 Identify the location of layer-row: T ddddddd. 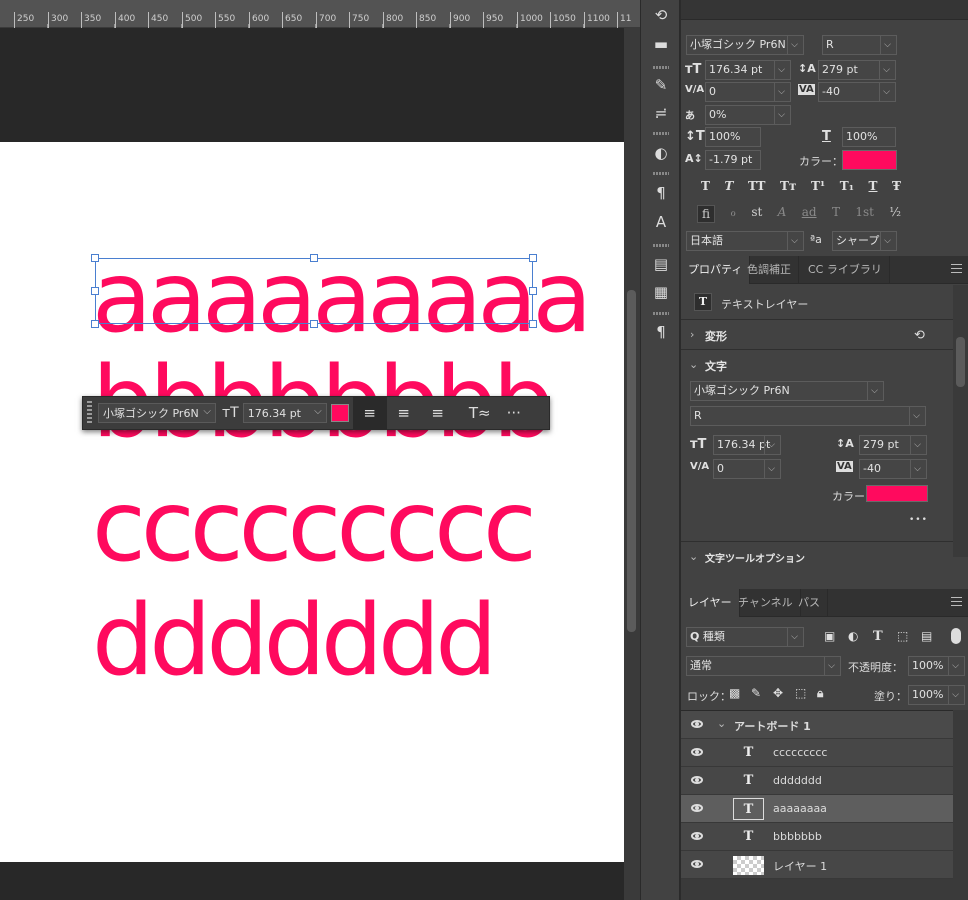
(817, 781).